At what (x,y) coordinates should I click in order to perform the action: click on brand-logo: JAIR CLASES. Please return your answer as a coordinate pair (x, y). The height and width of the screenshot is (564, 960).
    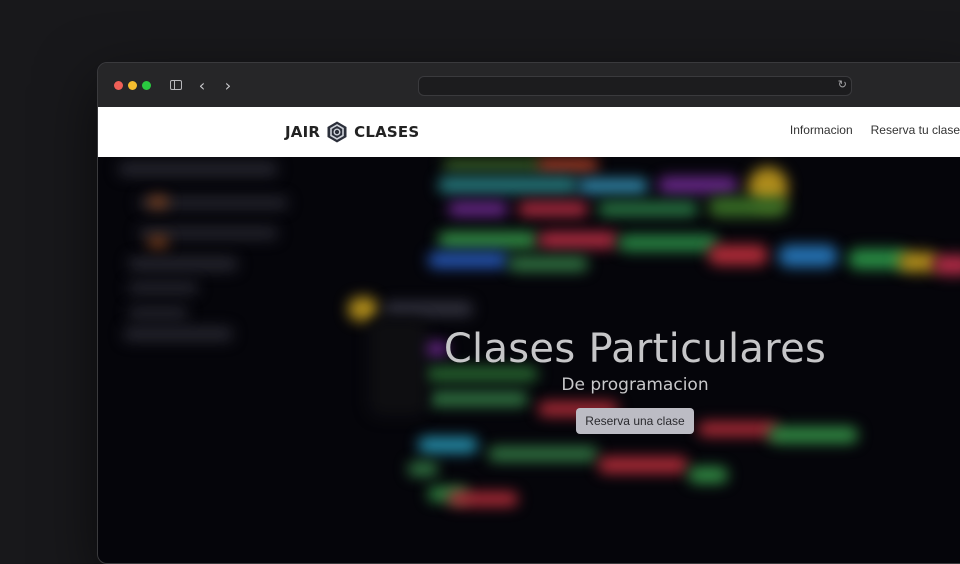
    Looking at the image, I should click on (352, 132).